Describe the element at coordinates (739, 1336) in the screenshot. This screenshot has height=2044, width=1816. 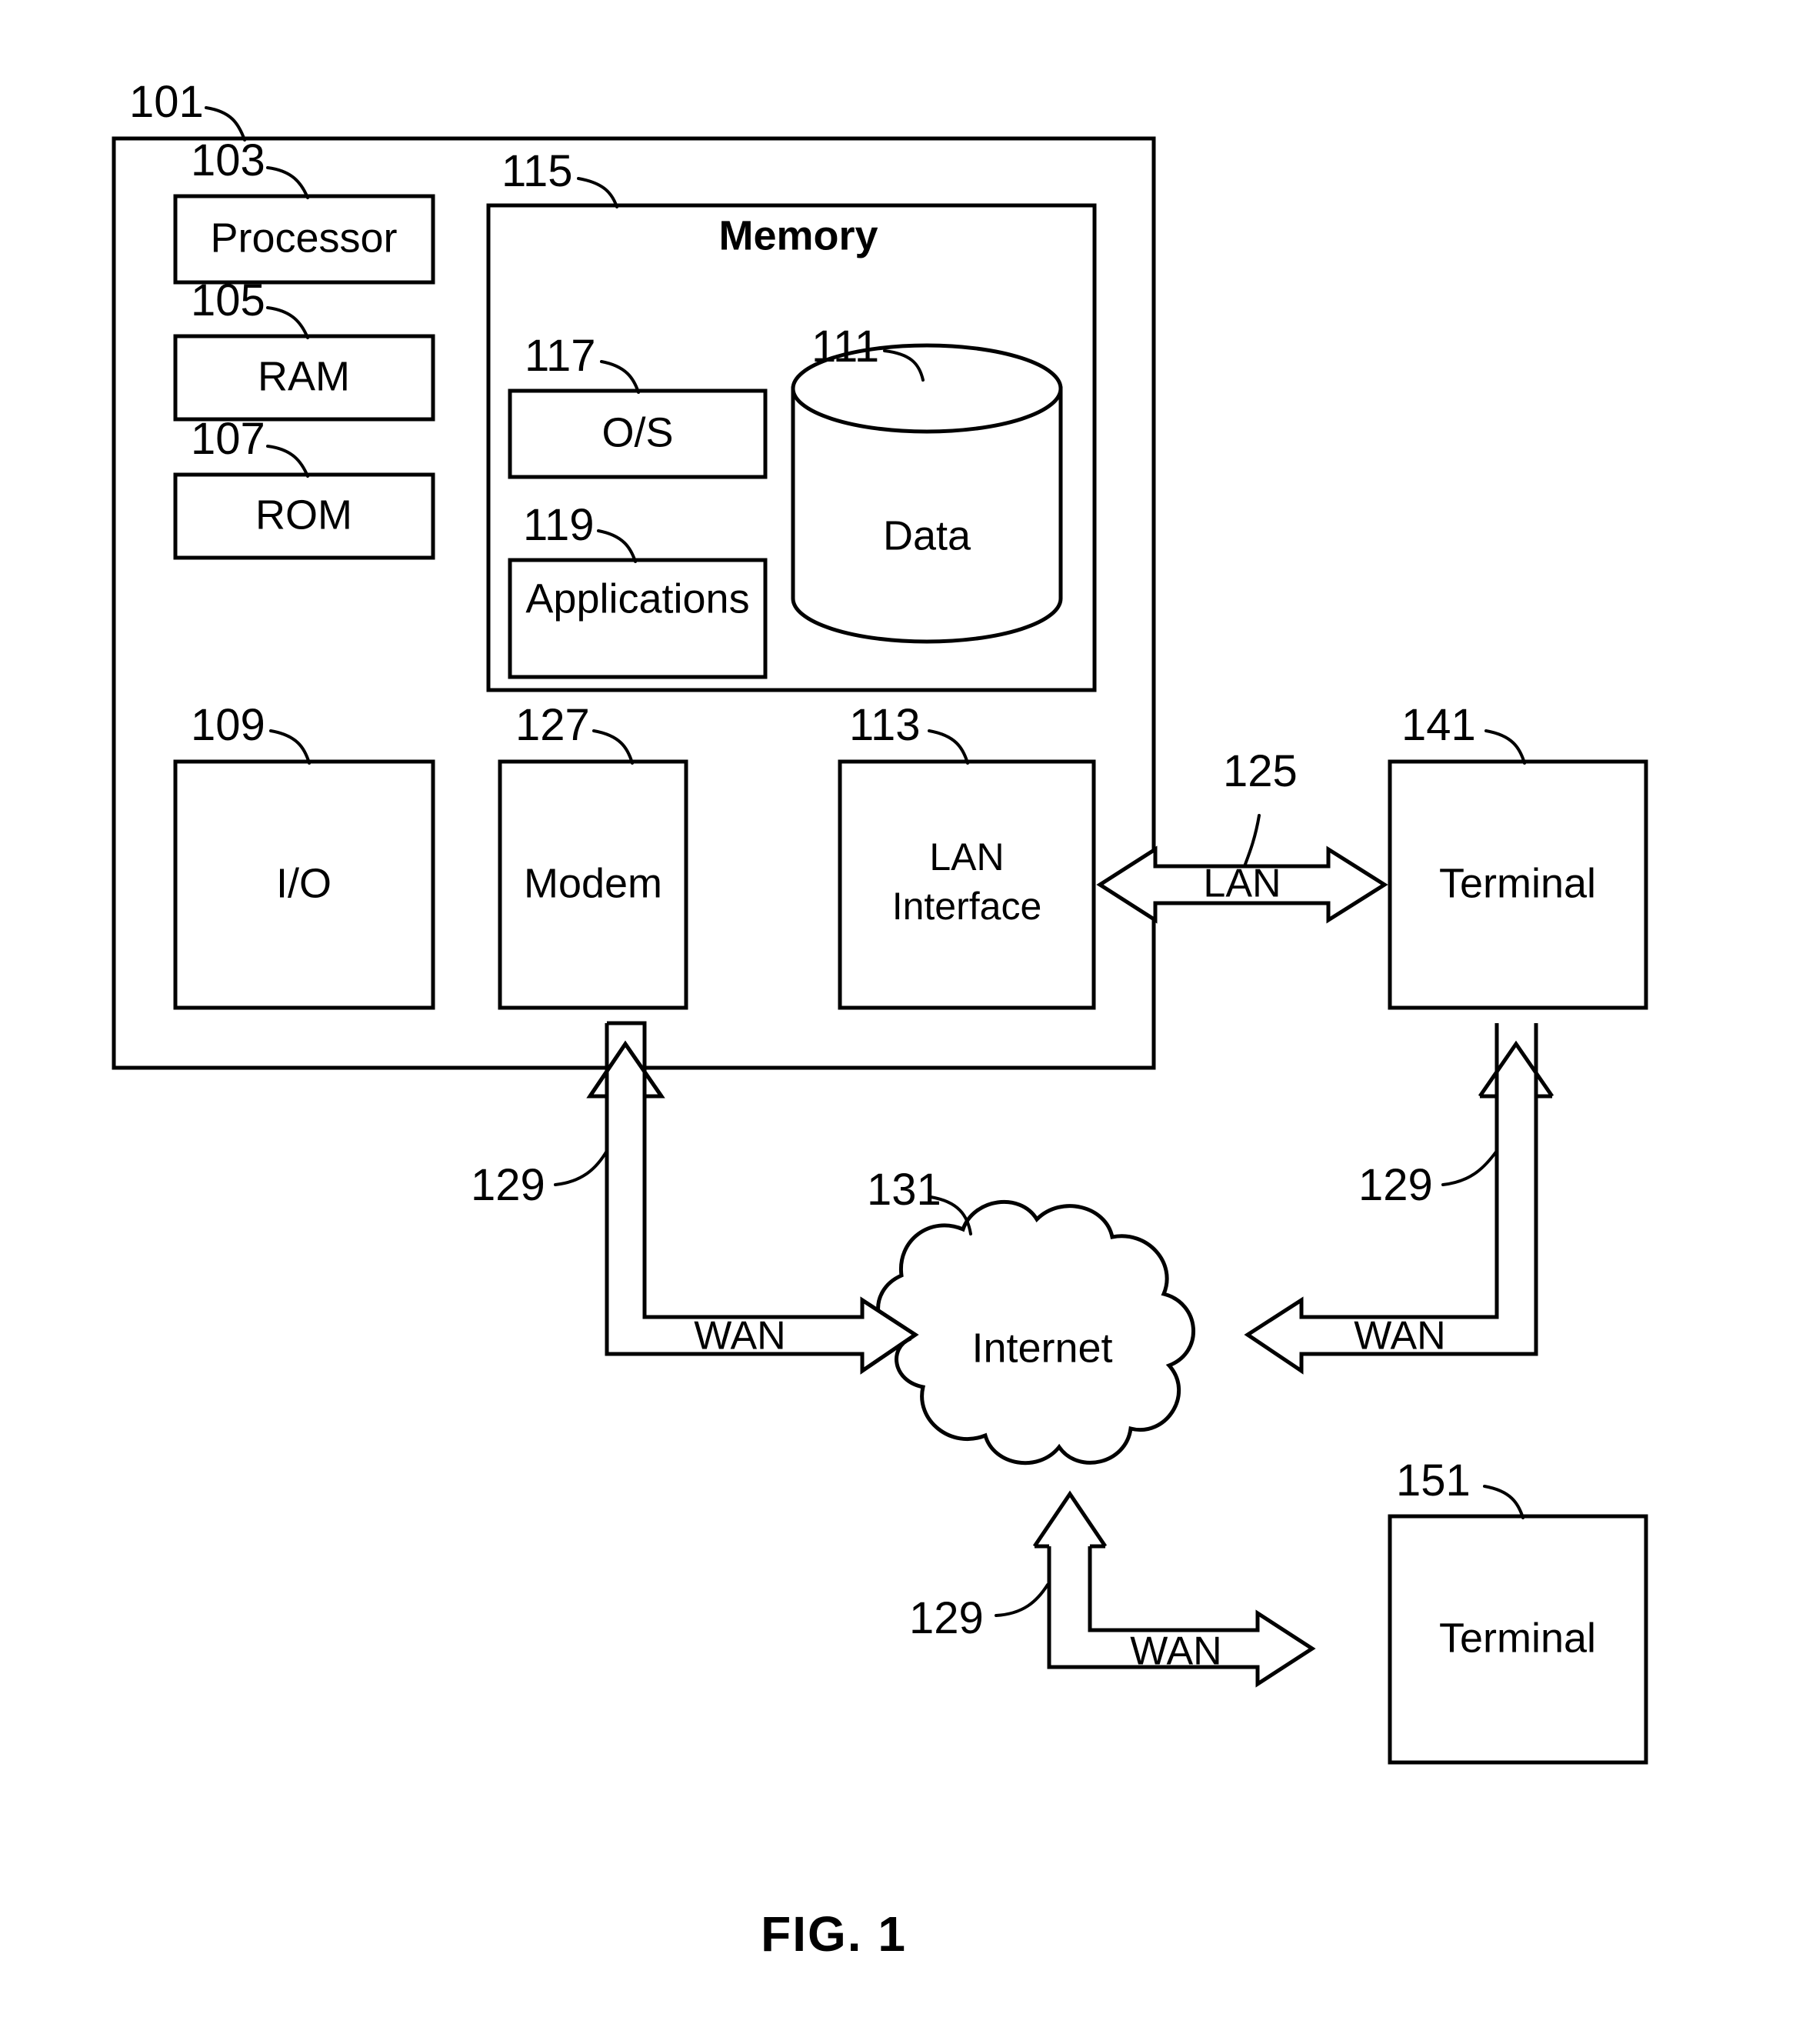
I see `wan-link-modem-label: WAN` at that location.